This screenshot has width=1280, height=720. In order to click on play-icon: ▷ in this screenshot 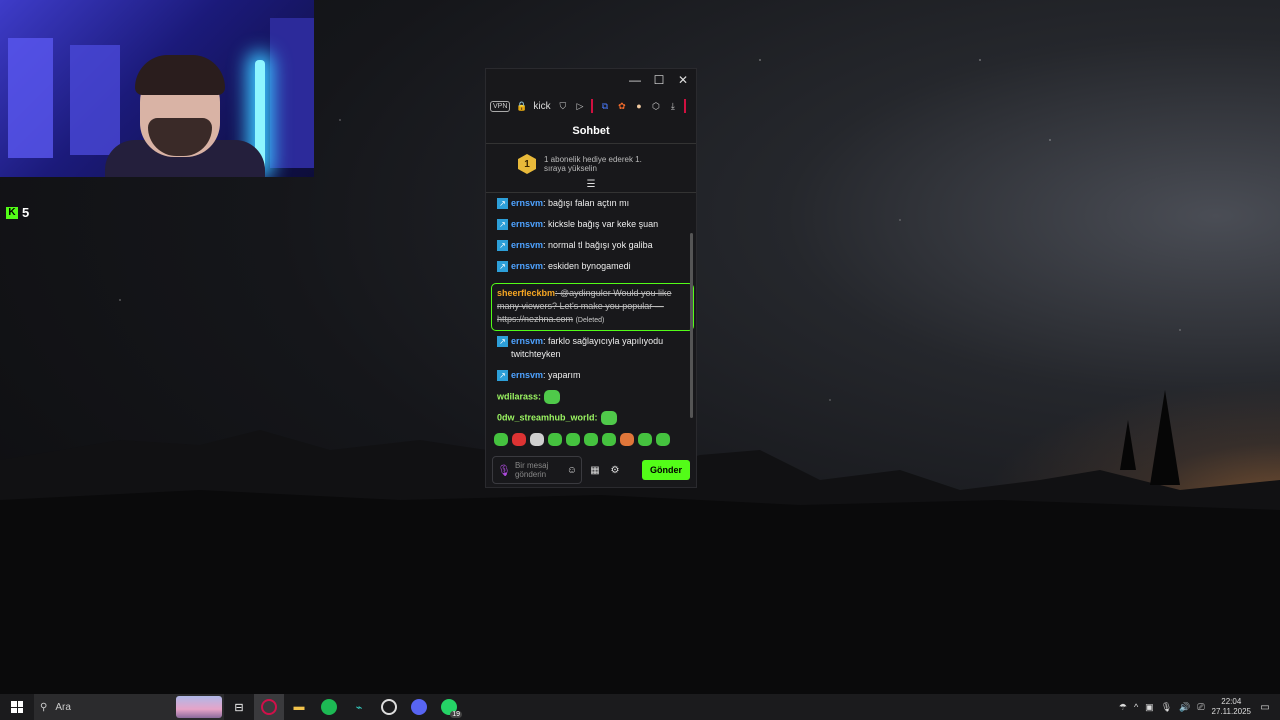, I will do `click(579, 106)`.